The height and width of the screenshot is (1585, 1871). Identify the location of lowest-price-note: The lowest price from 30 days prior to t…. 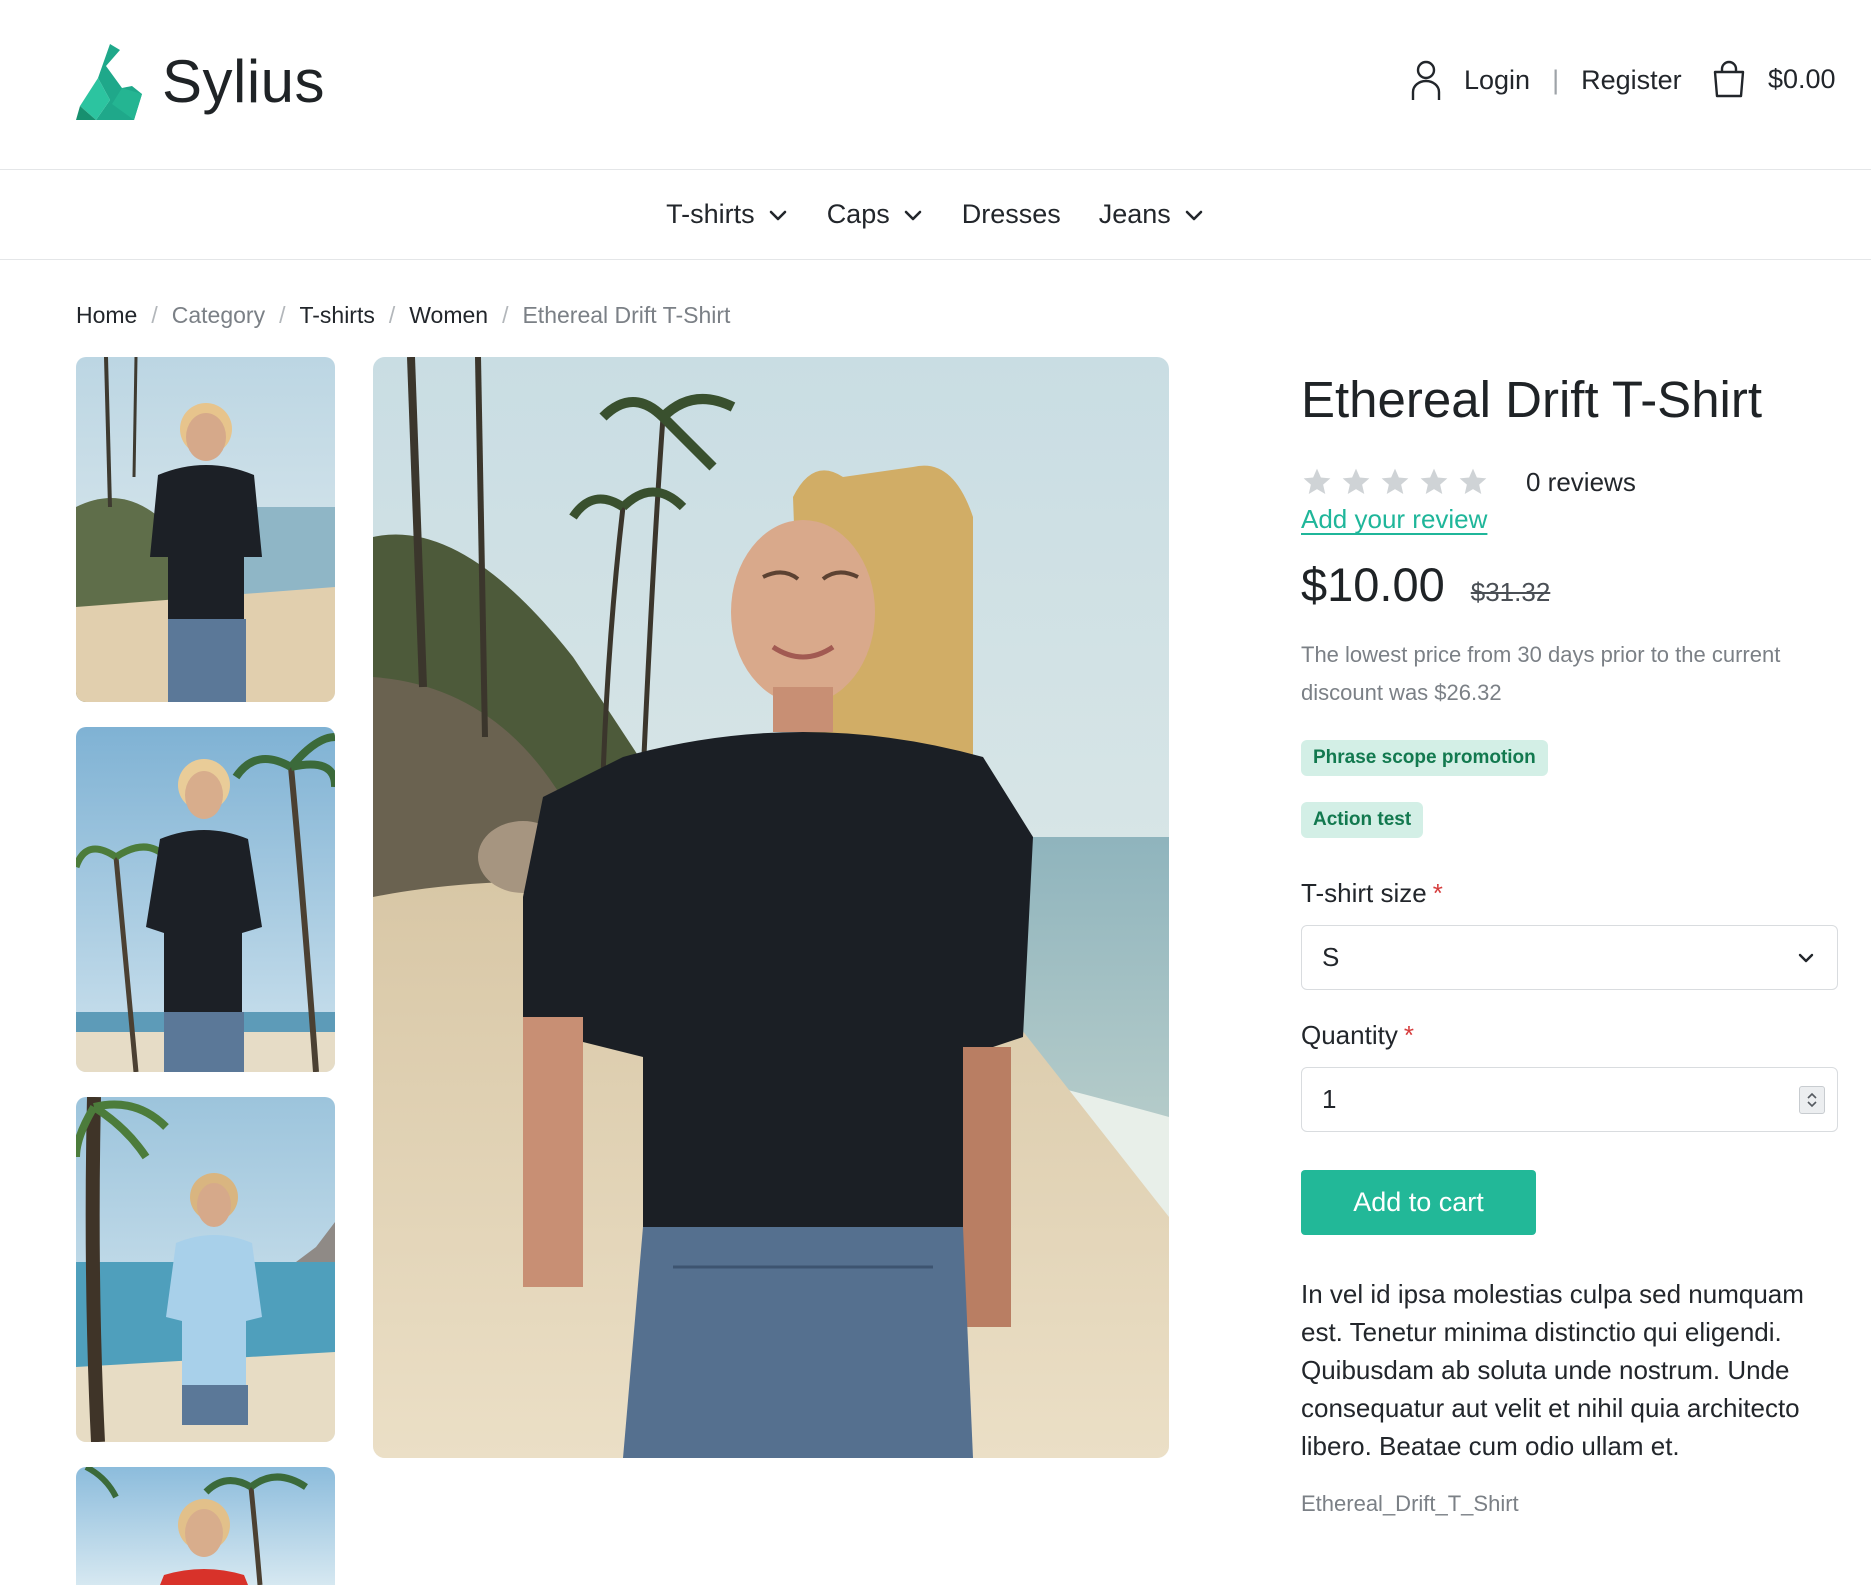
(1541, 674).